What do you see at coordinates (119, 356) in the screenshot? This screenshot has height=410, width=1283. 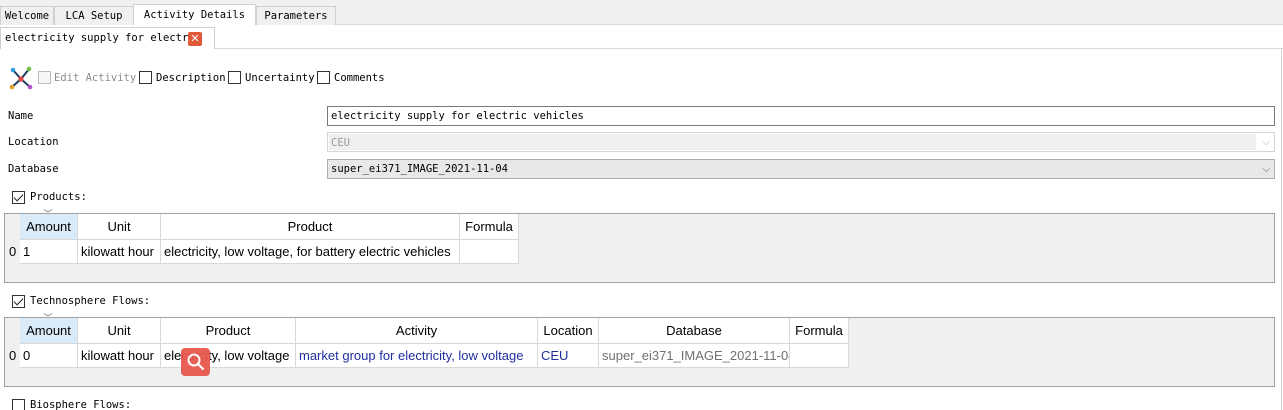 I see `techno-cell-unit: kilowatt hour` at bounding box center [119, 356].